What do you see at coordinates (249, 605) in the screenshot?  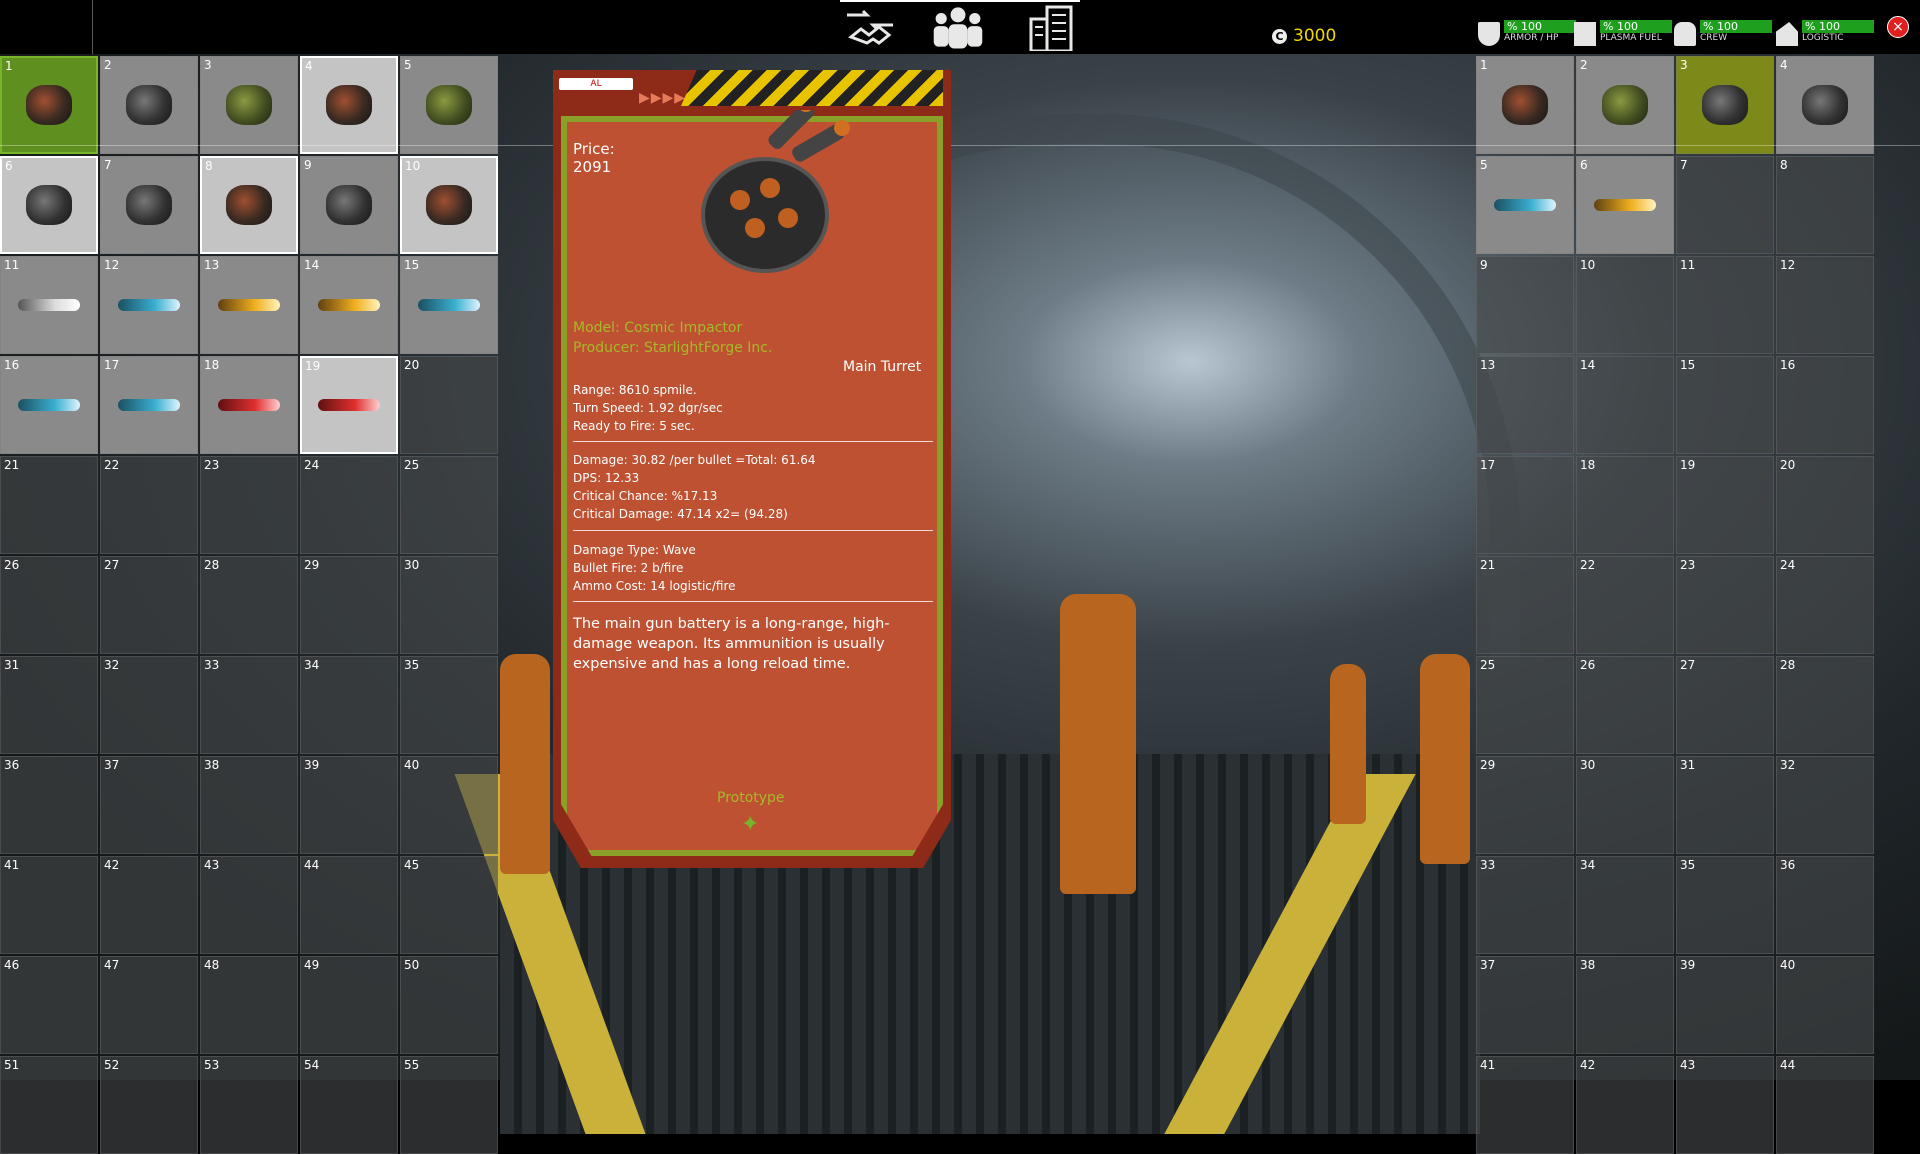 I see `inventory-slot: 28` at bounding box center [249, 605].